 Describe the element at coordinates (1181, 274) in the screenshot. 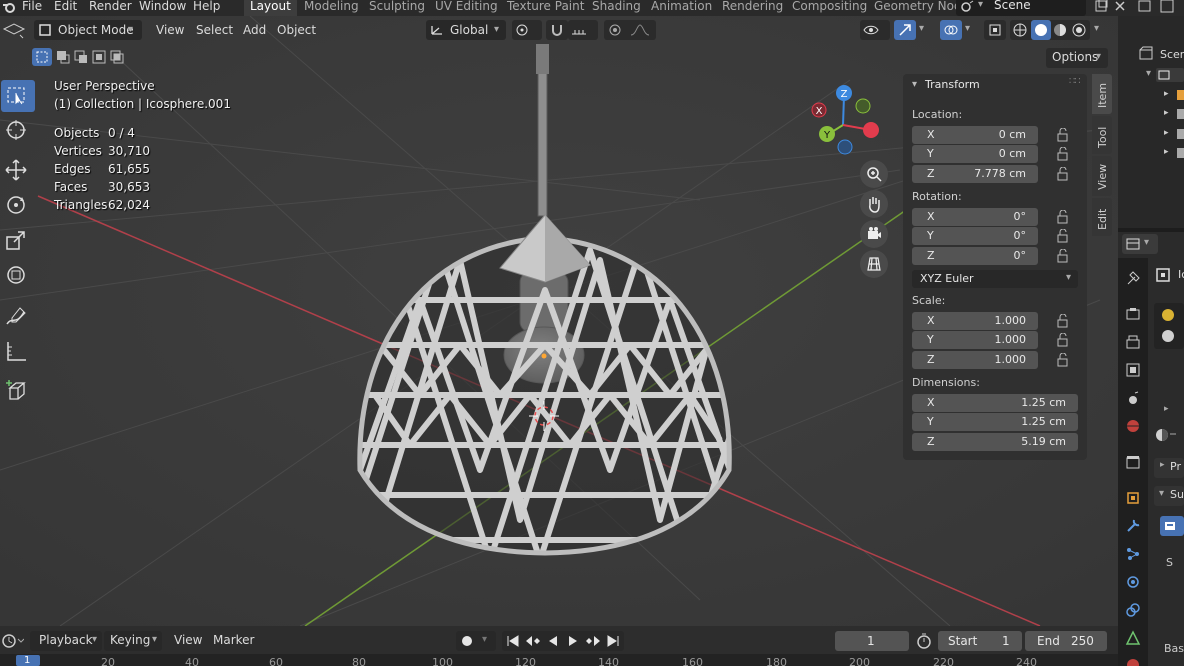

I see `object-name-field: Ic` at that location.